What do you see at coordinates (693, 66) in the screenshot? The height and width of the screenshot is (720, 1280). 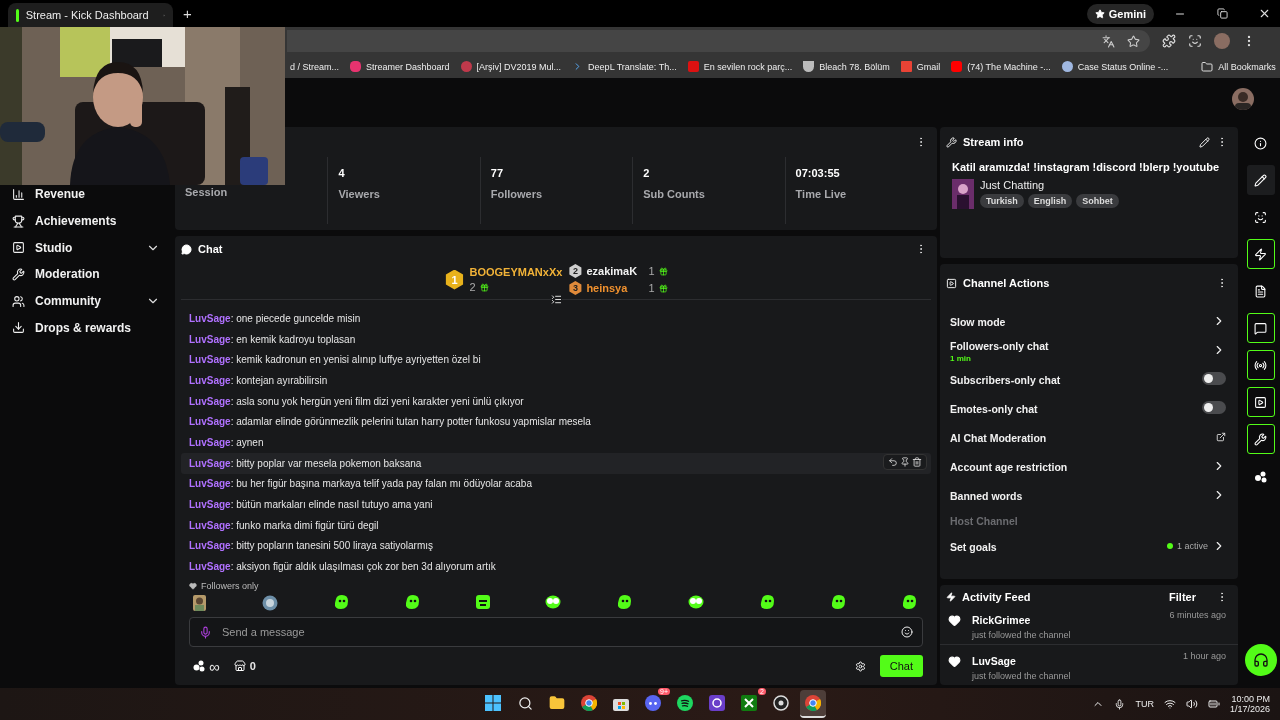 I see `square-icon` at bounding box center [693, 66].